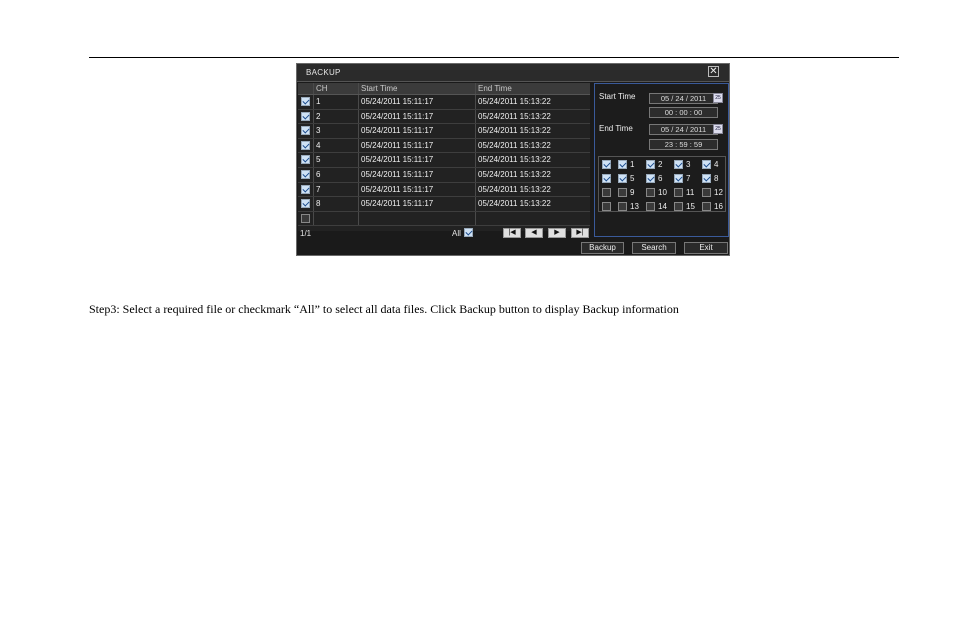  What do you see at coordinates (468, 232) in the screenshot?
I see `all-checkbox` at bounding box center [468, 232].